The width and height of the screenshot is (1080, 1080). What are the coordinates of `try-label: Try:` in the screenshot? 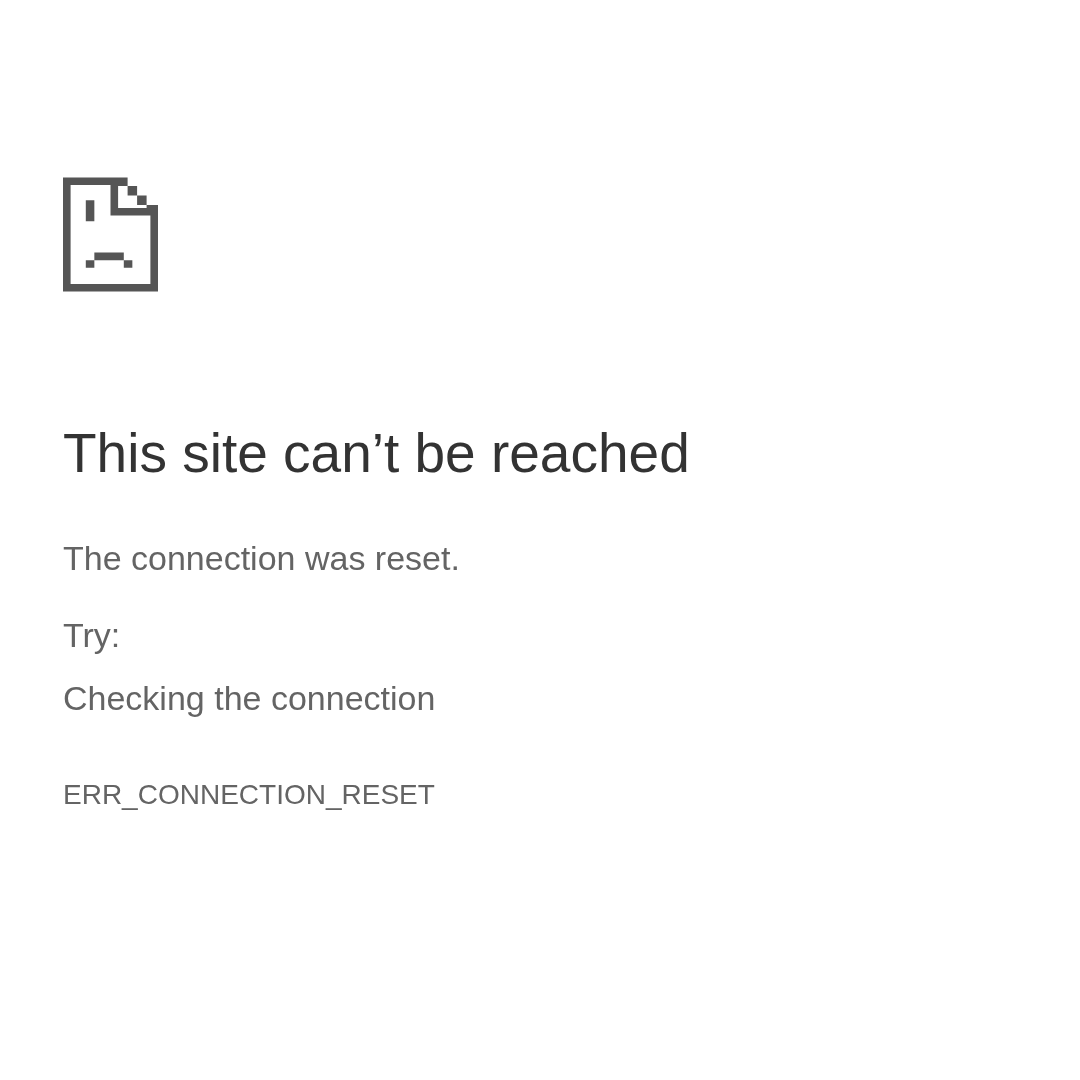 It's located at (92, 635).